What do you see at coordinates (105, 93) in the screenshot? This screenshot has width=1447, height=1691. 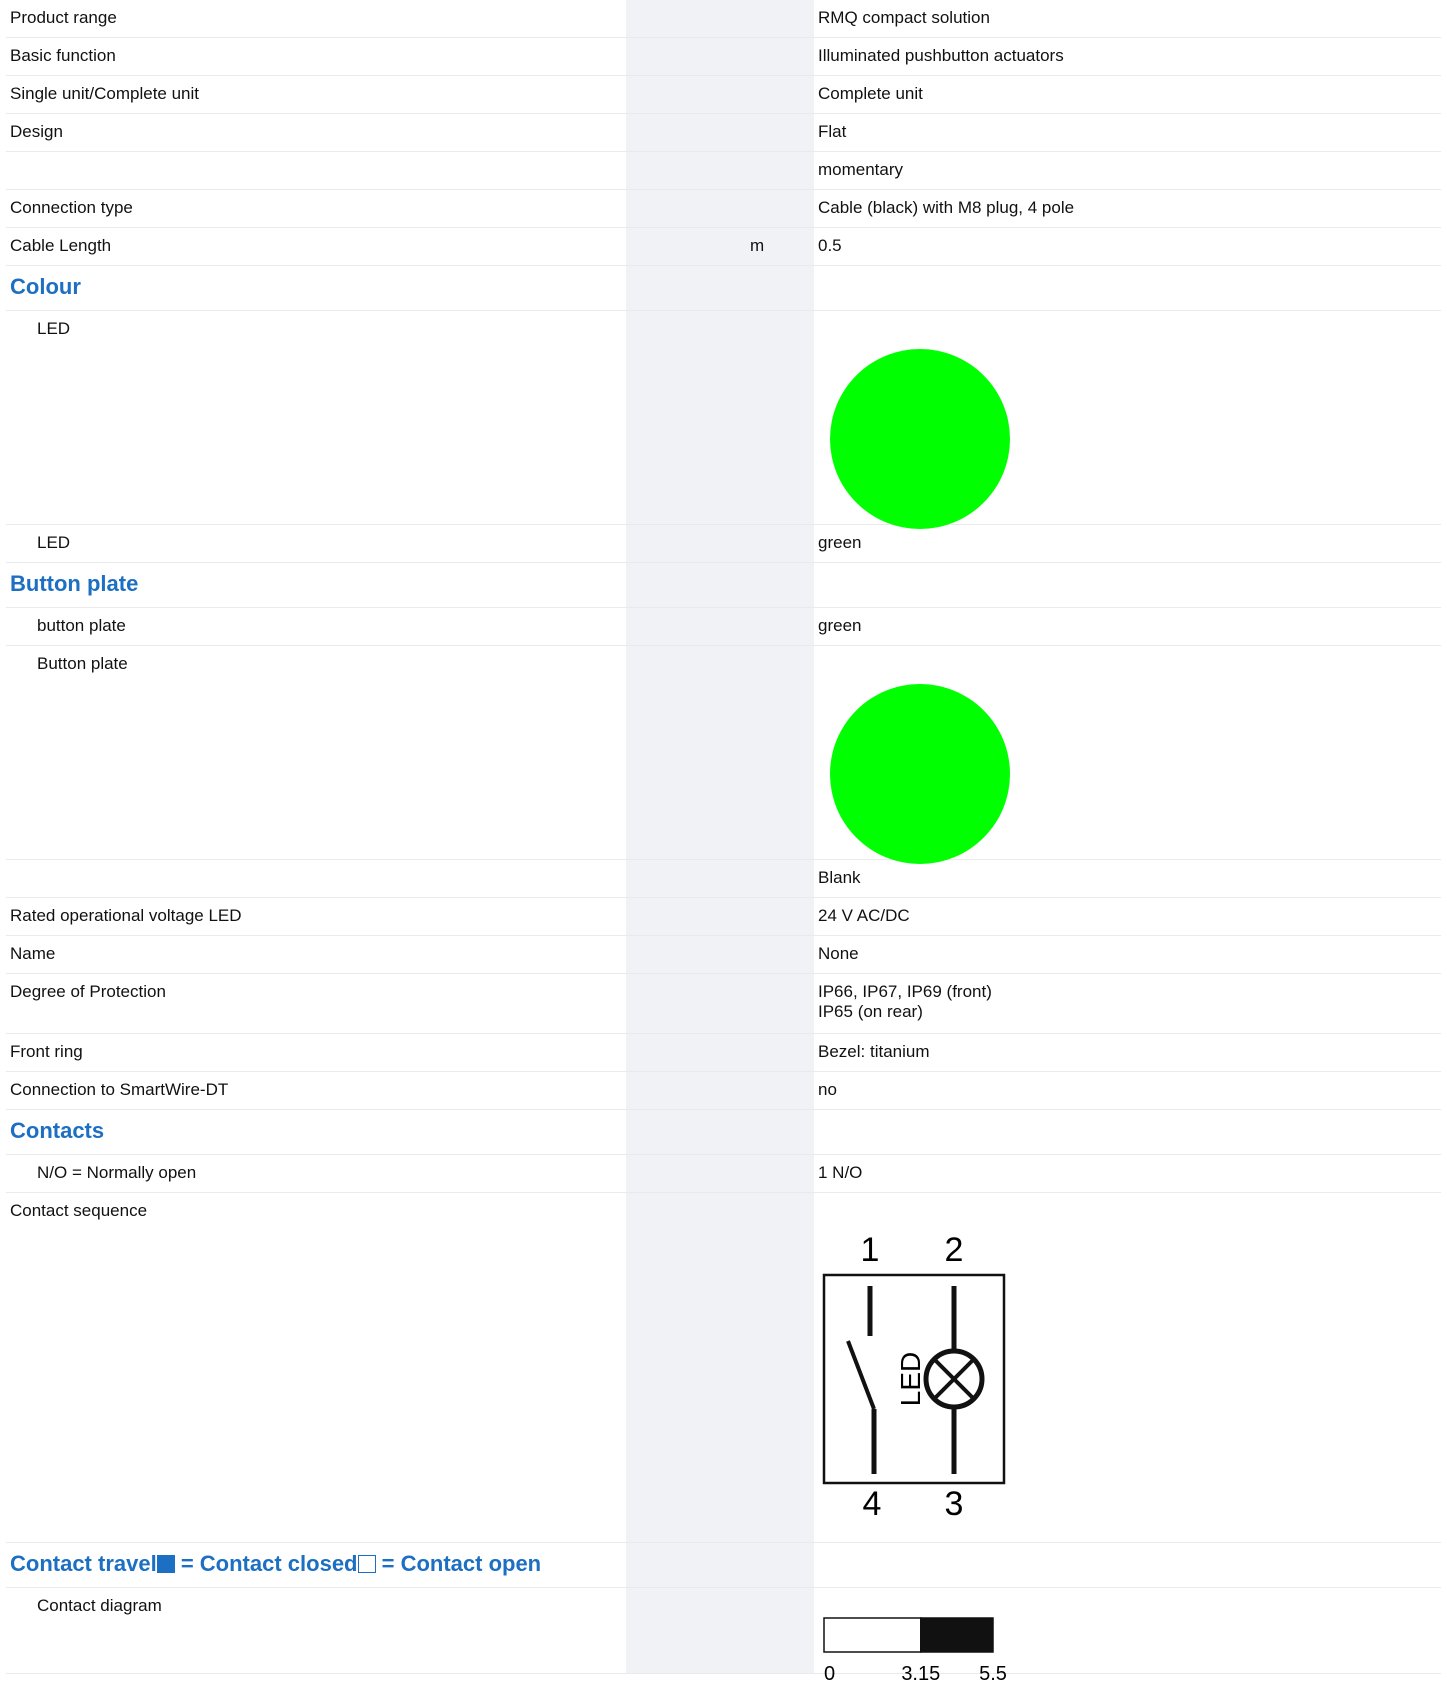 I see `row-label: Single unit/Complete unit` at bounding box center [105, 93].